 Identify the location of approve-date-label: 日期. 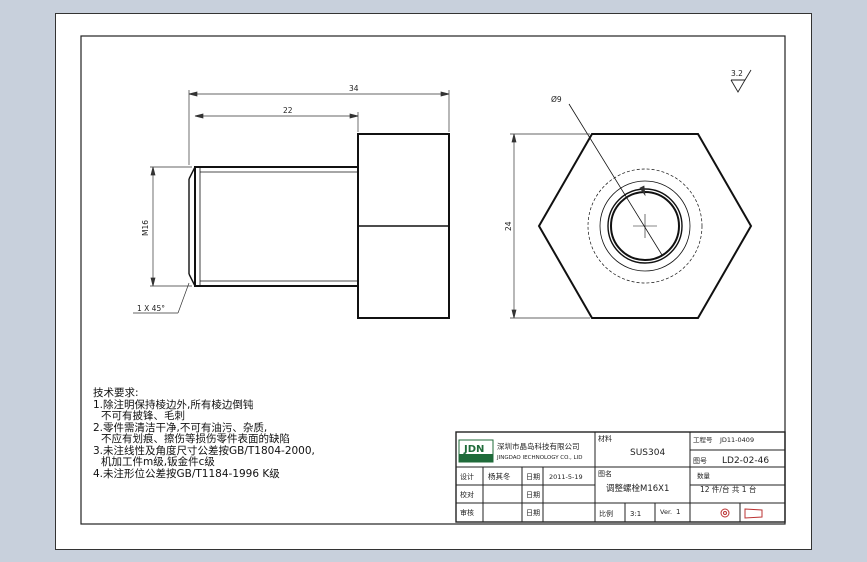
(533, 513).